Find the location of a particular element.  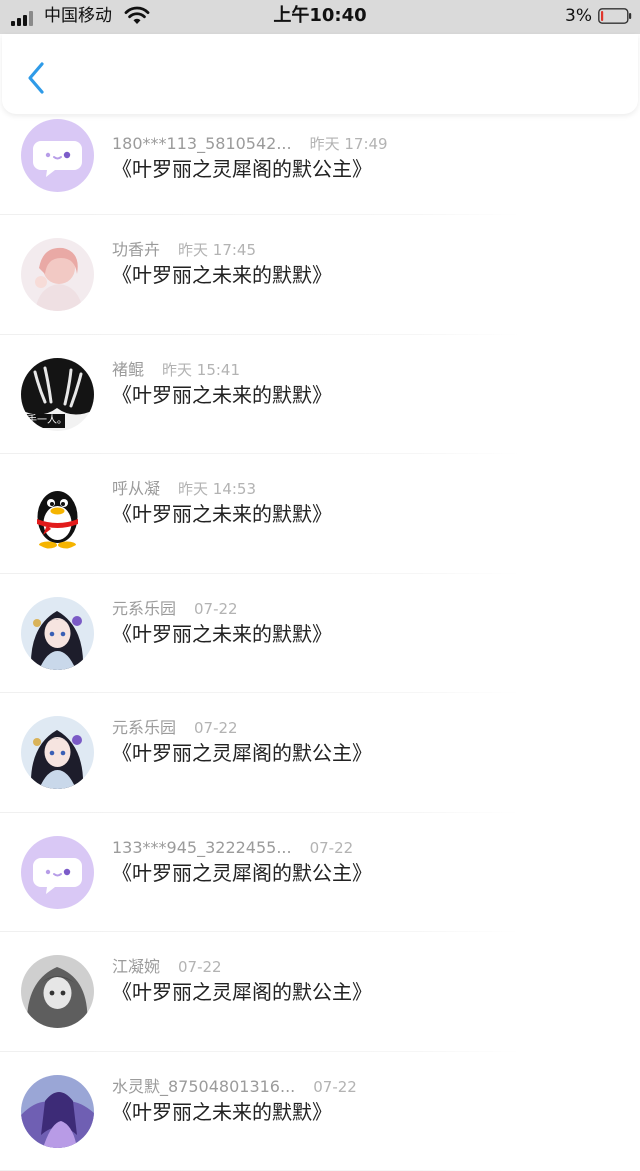

clock: 上午10:40 is located at coordinates (320, 16).